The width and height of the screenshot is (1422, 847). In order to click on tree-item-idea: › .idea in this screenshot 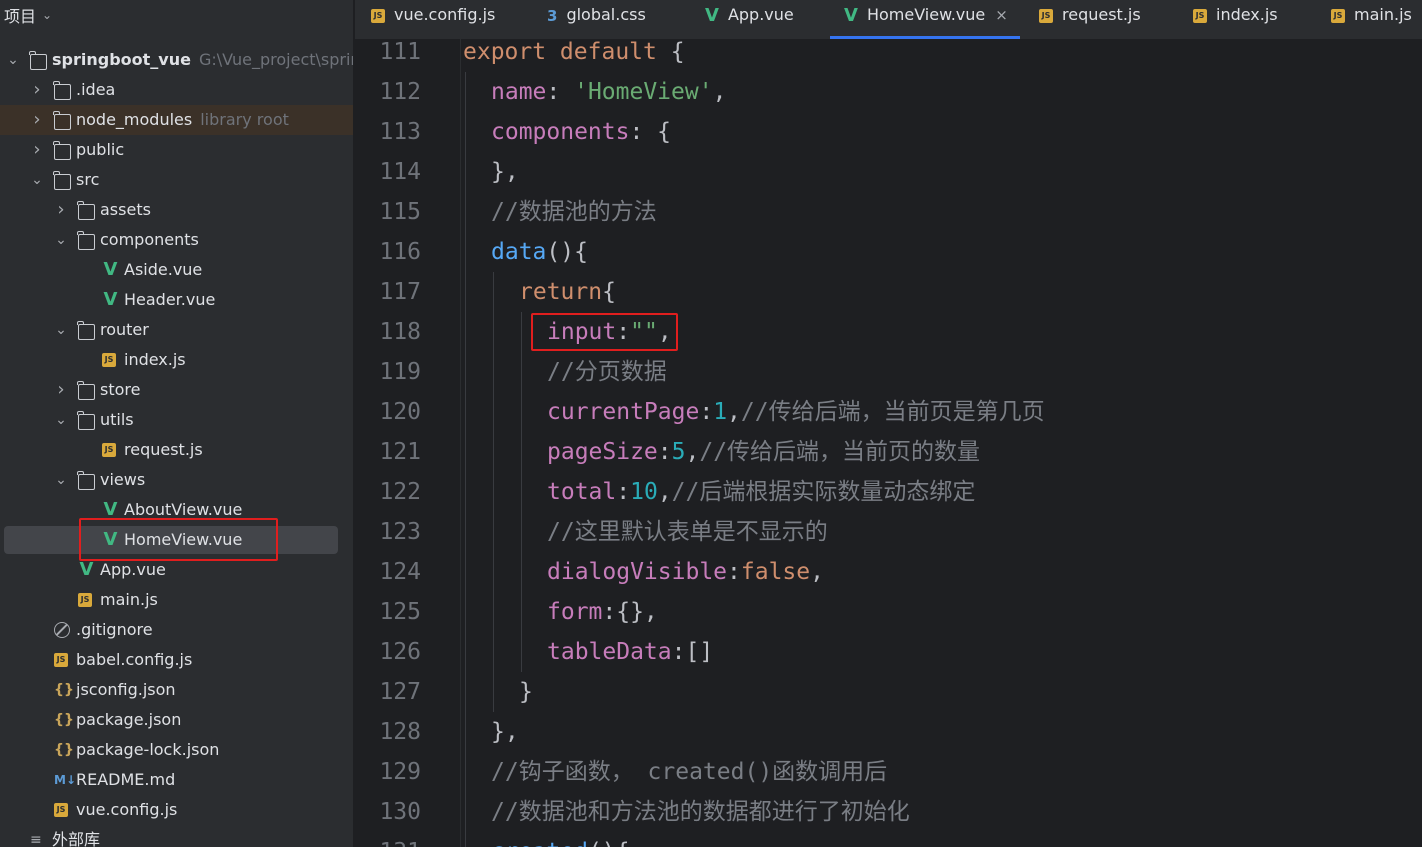, I will do `click(176, 90)`.